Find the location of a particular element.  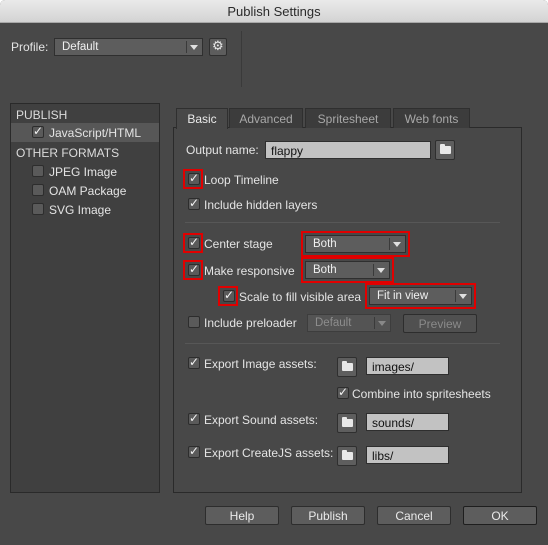

preview-button: Preview is located at coordinates (440, 323).